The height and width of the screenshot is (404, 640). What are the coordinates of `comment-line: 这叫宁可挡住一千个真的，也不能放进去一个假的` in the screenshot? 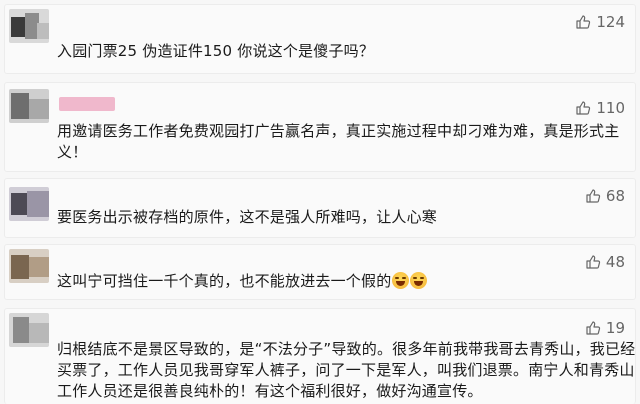 It's located at (242, 281).